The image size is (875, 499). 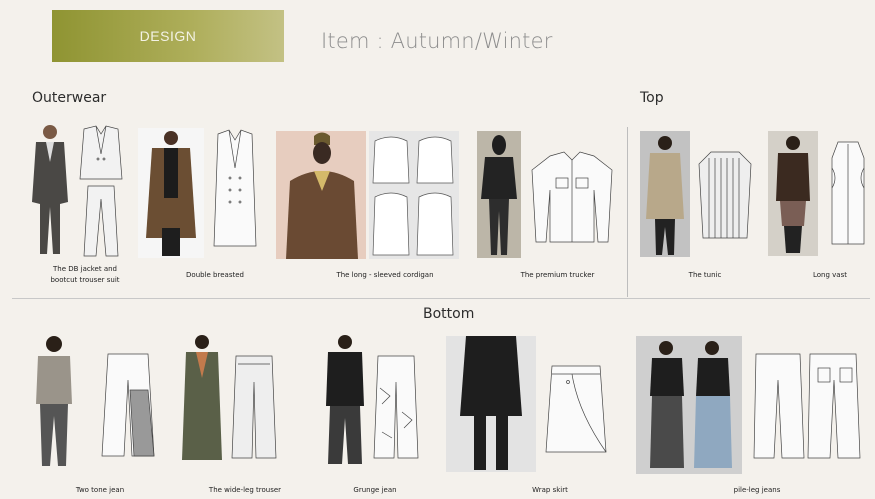 What do you see at coordinates (215, 275) in the screenshot?
I see `double-breasted-caption: Double breasted` at bounding box center [215, 275].